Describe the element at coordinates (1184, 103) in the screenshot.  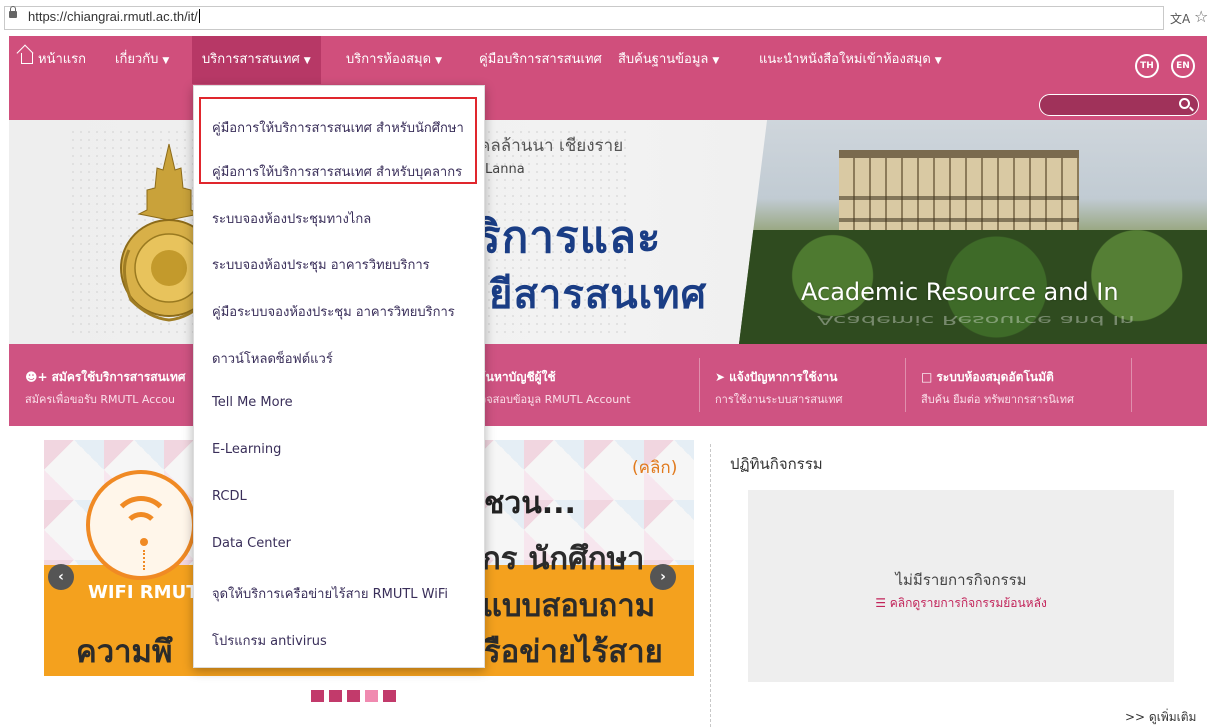
I see `search-icon` at that location.